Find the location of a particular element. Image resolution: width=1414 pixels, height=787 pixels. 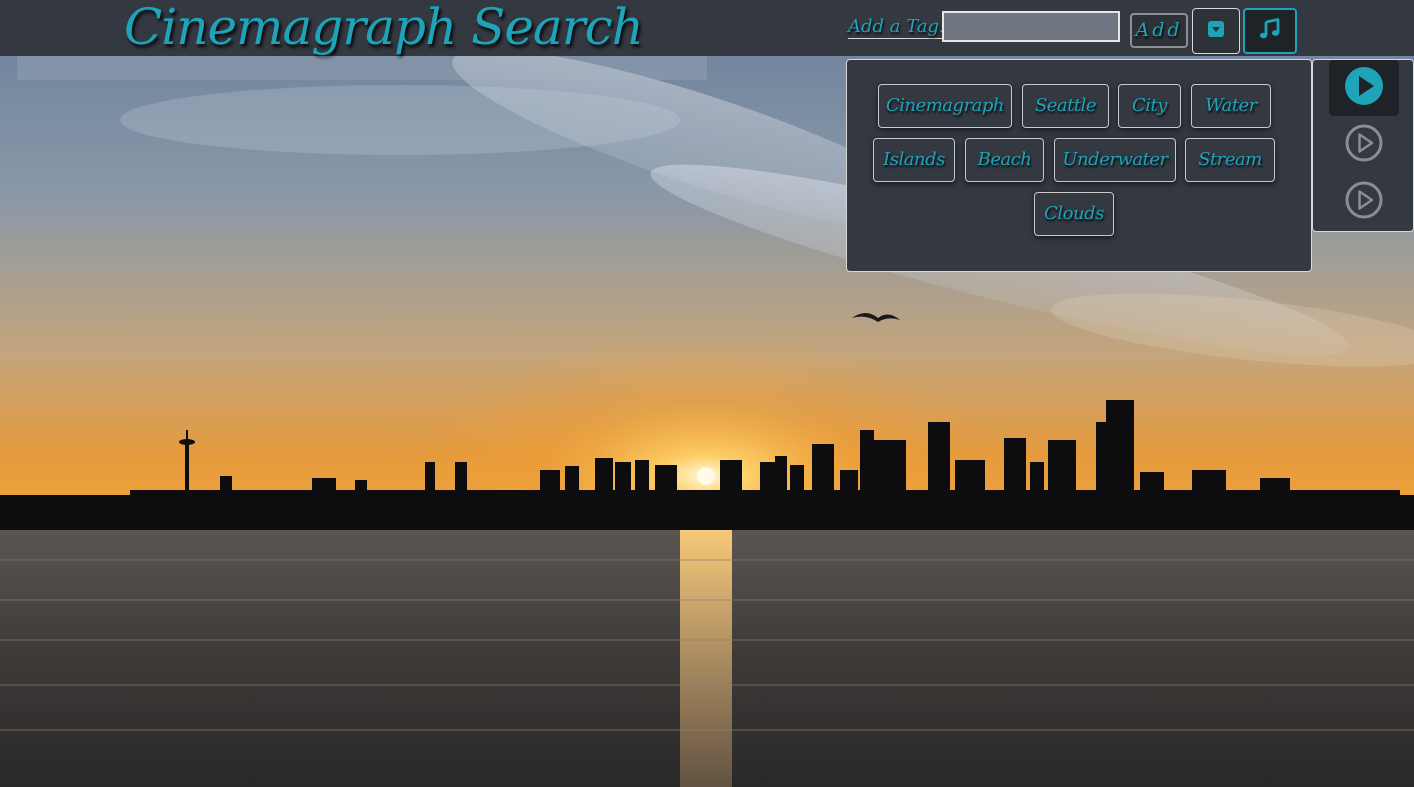

music-panel is located at coordinates (1363, 145).